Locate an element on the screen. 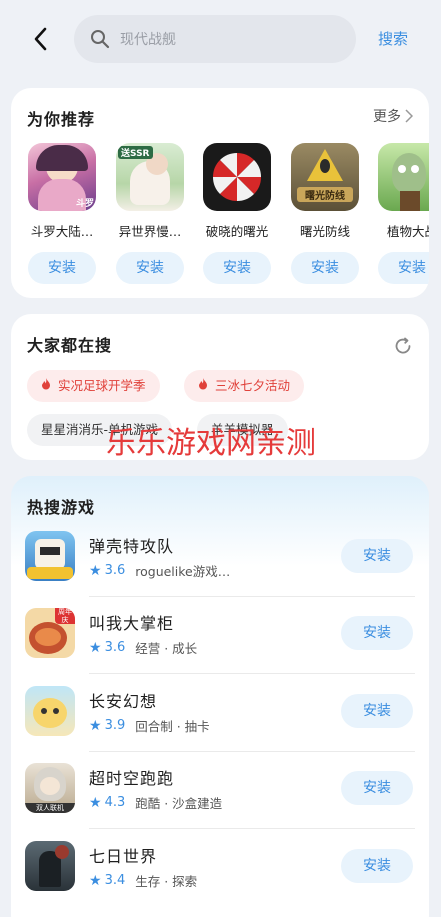 The width and height of the screenshot is (441, 917). game-tags: 生存 · 探索 is located at coordinates (166, 881).